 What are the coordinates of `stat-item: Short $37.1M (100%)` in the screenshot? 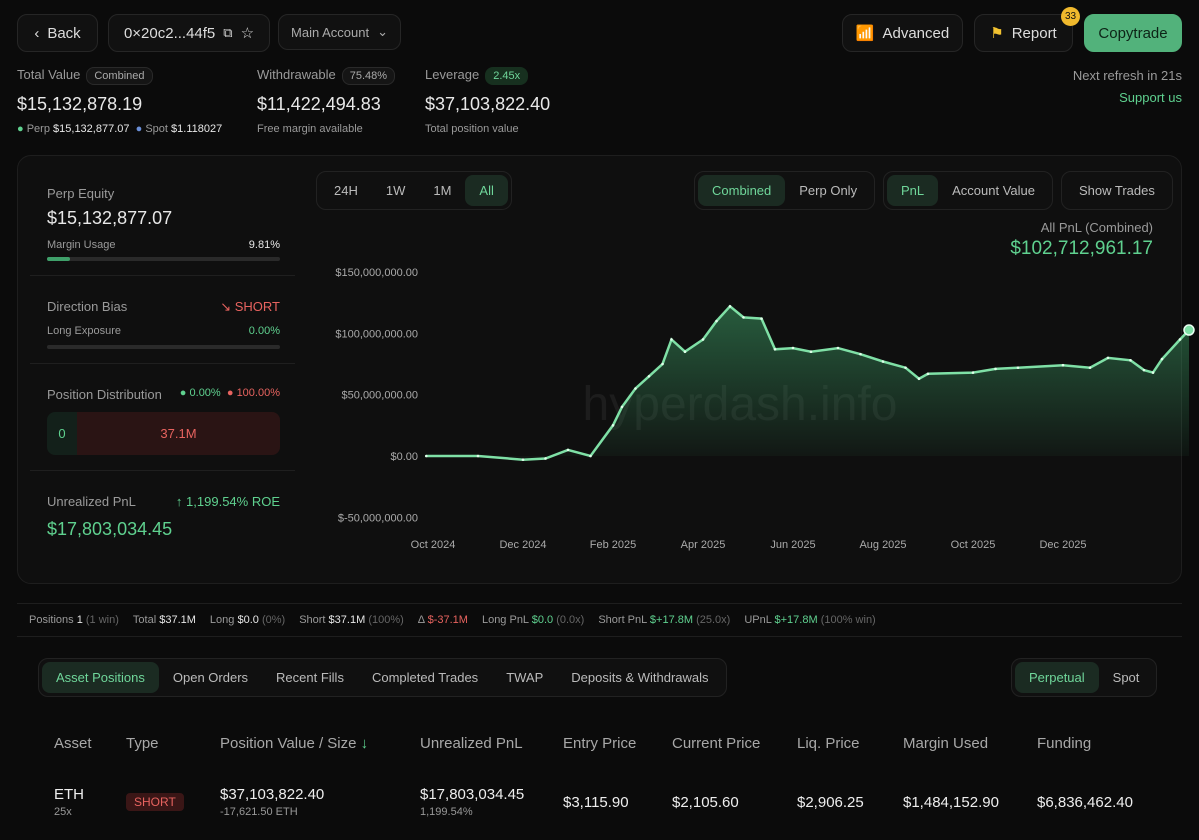 It's located at (351, 620).